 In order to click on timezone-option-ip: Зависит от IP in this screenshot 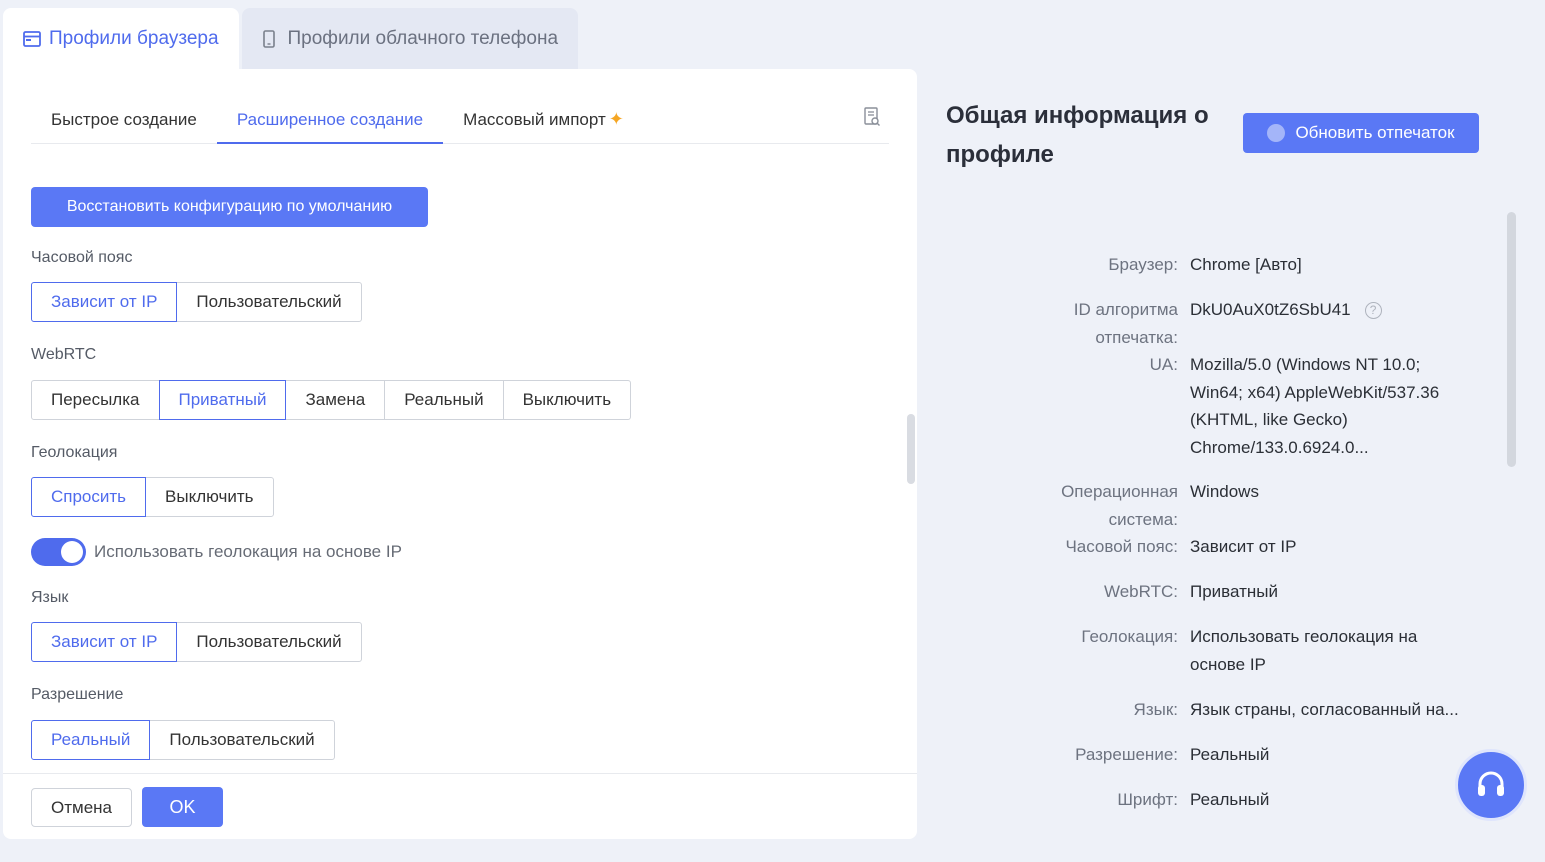, I will do `click(104, 302)`.